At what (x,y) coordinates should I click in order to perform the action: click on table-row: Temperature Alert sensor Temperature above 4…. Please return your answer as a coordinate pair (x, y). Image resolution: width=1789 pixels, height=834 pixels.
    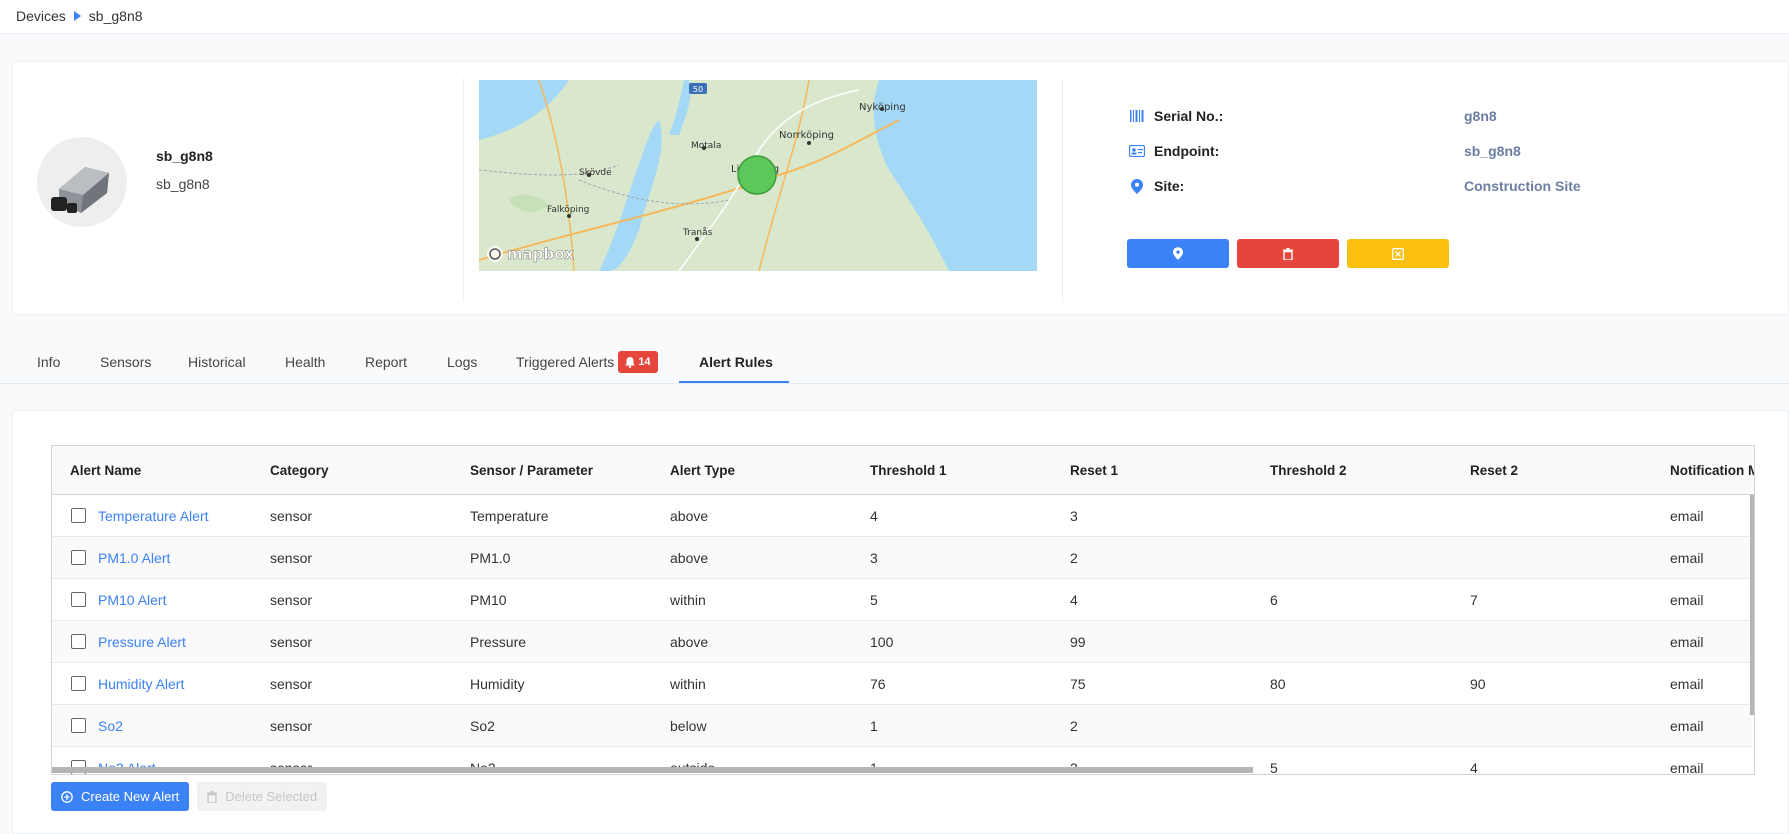
    Looking at the image, I should click on (902, 516).